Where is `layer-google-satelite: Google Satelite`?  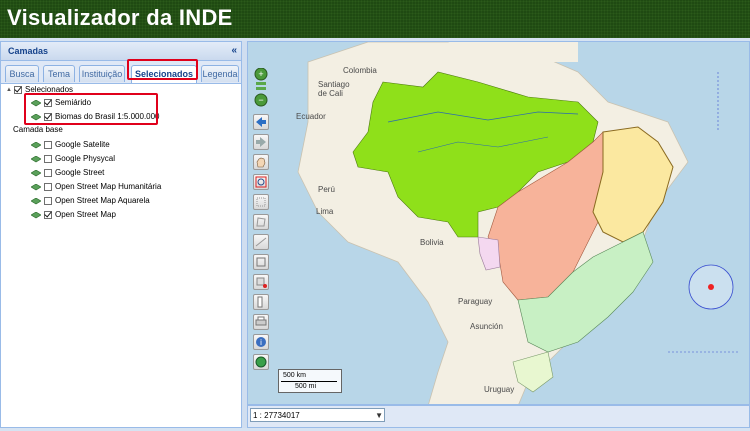 layer-google-satelite: Google Satelite is located at coordinates (70, 145).